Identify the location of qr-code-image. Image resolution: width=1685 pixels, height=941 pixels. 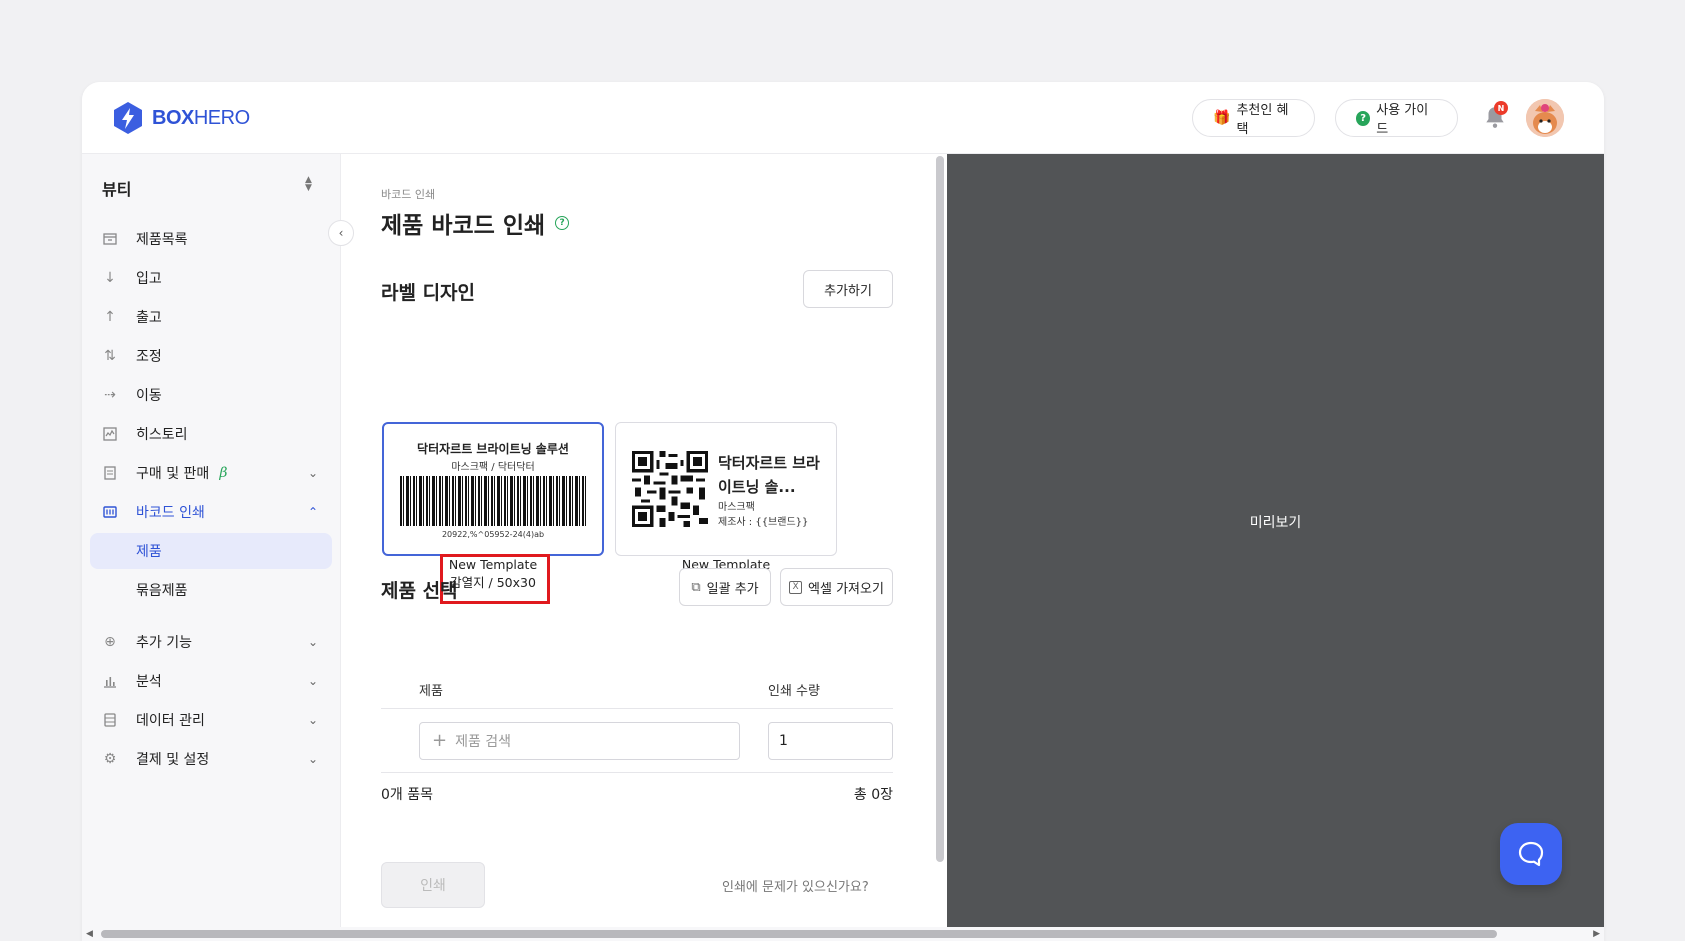
(670, 489).